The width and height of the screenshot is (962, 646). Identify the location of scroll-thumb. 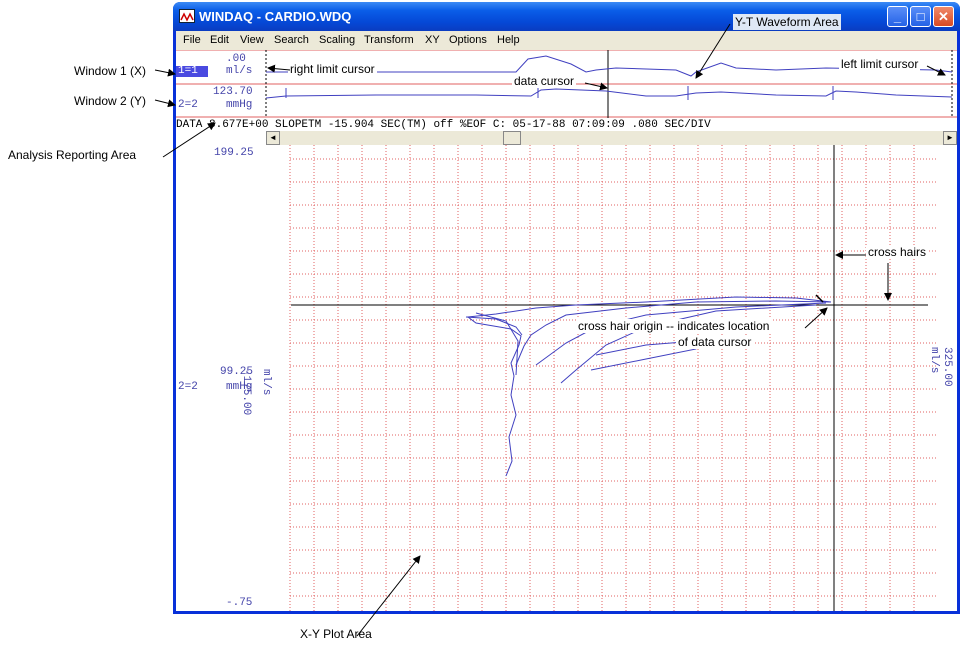
(512, 138).